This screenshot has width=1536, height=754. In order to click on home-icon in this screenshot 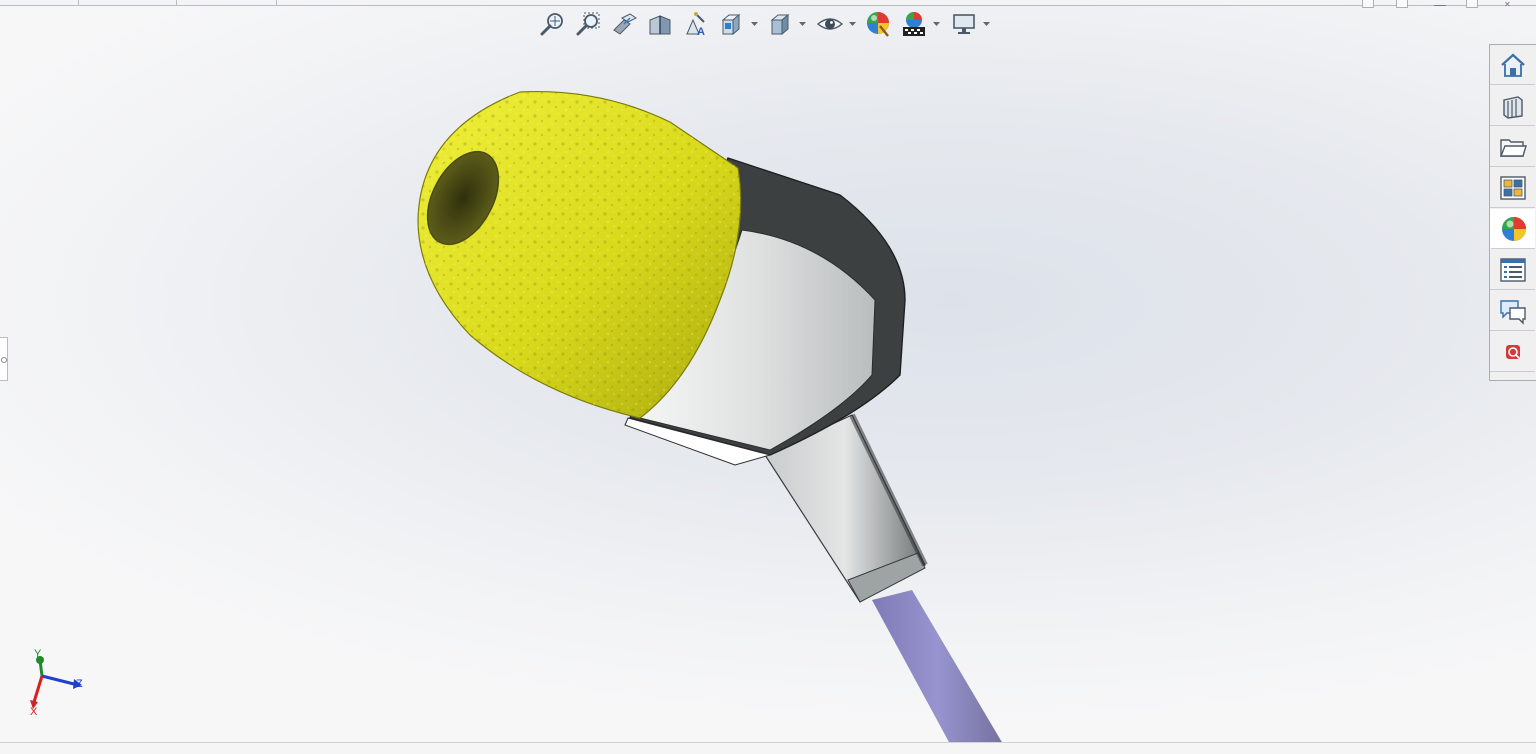, I will do `click(1512, 65)`.